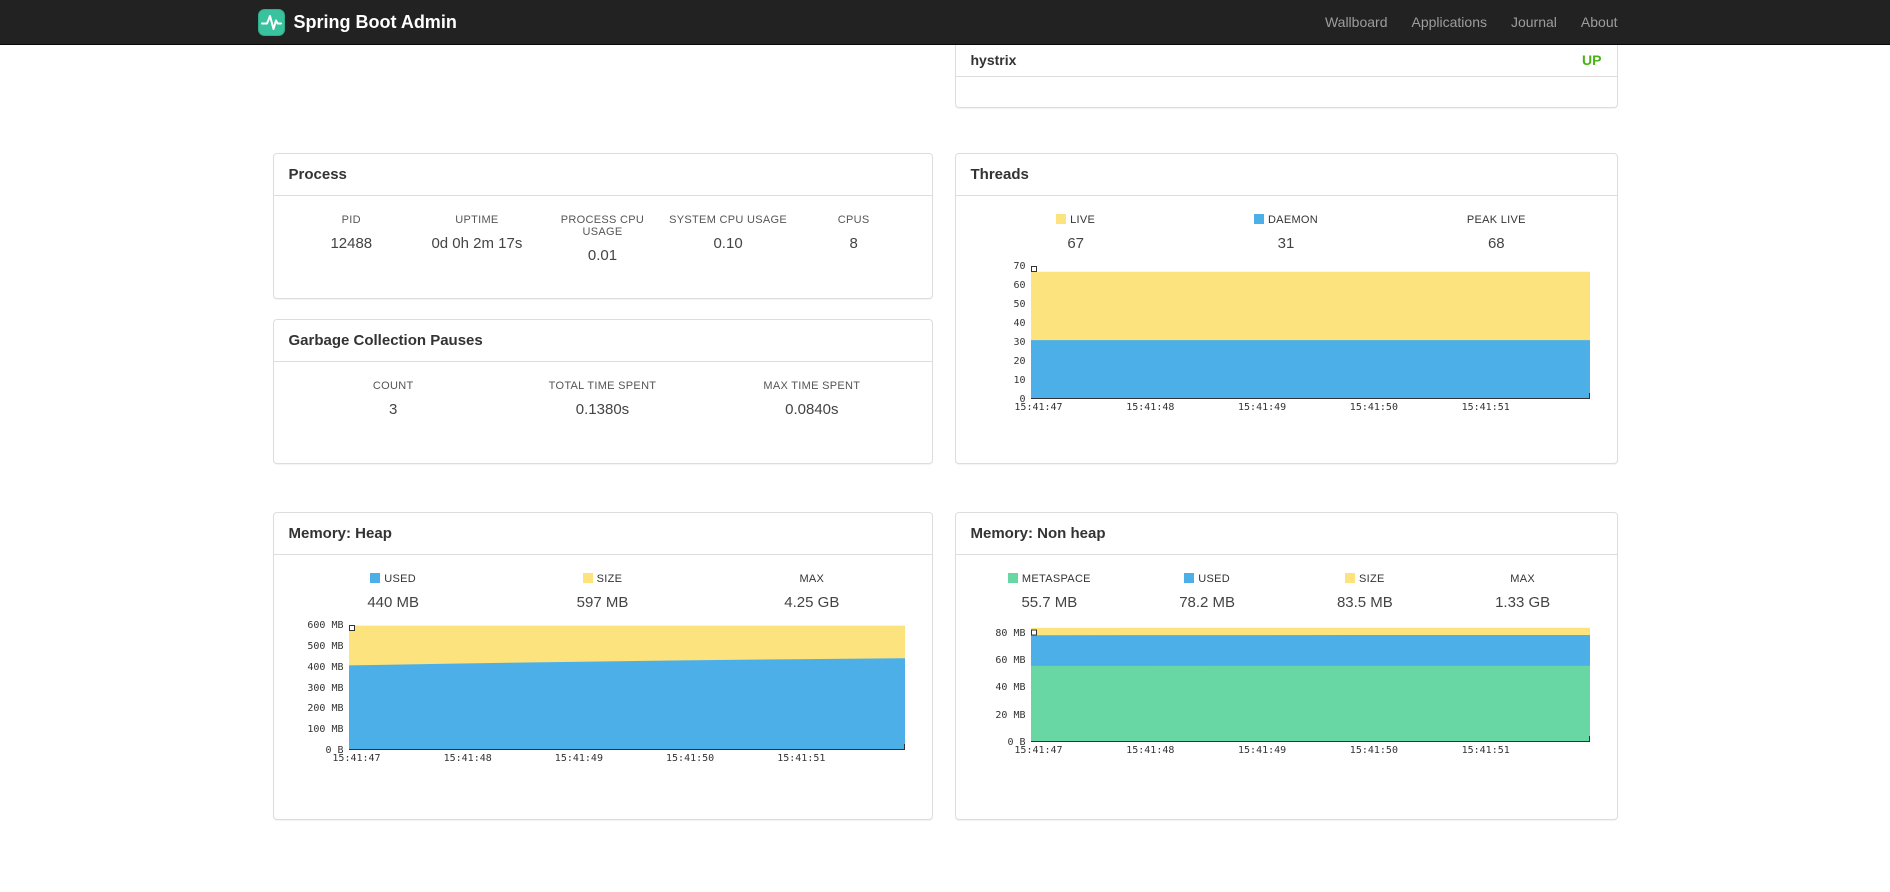 The height and width of the screenshot is (892, 1890). I want to click on legend-value: 55.7 MB, so click(1049, 602).